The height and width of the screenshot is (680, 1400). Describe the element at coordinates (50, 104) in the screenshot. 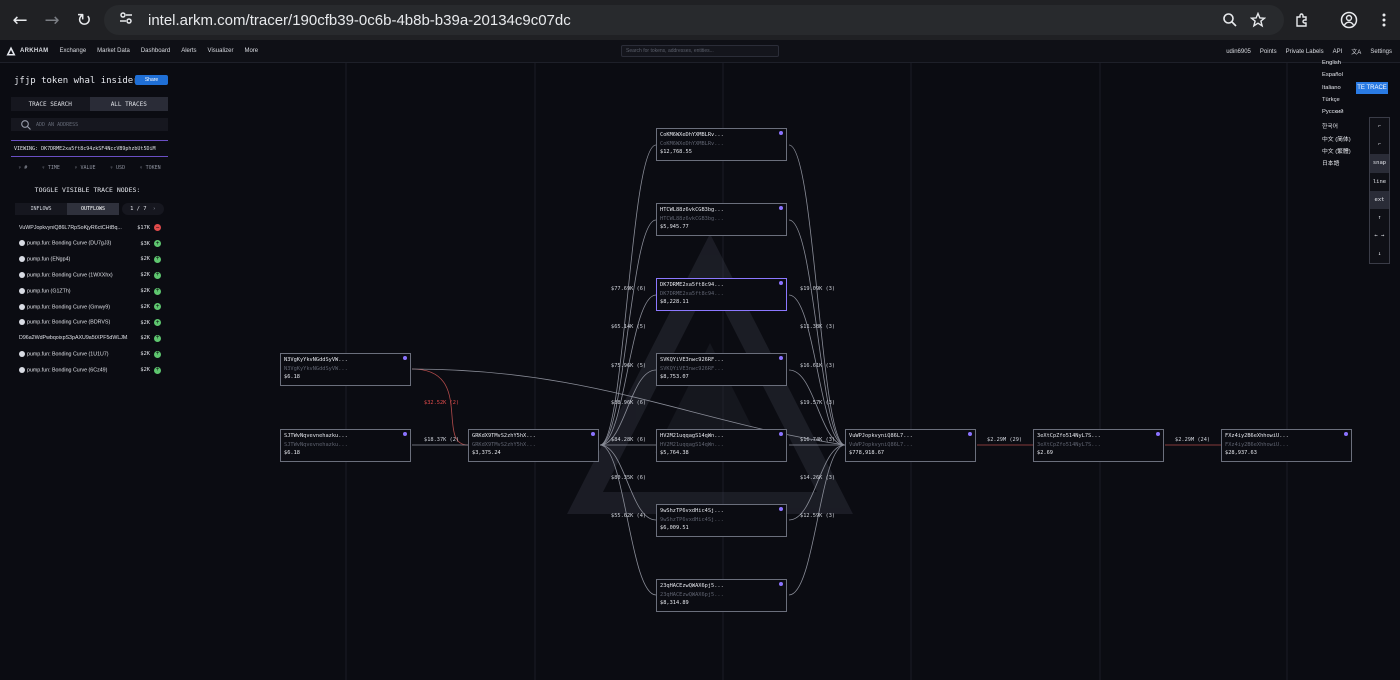

I see `tab-trace-search: TRACE SEARCH` at that location.